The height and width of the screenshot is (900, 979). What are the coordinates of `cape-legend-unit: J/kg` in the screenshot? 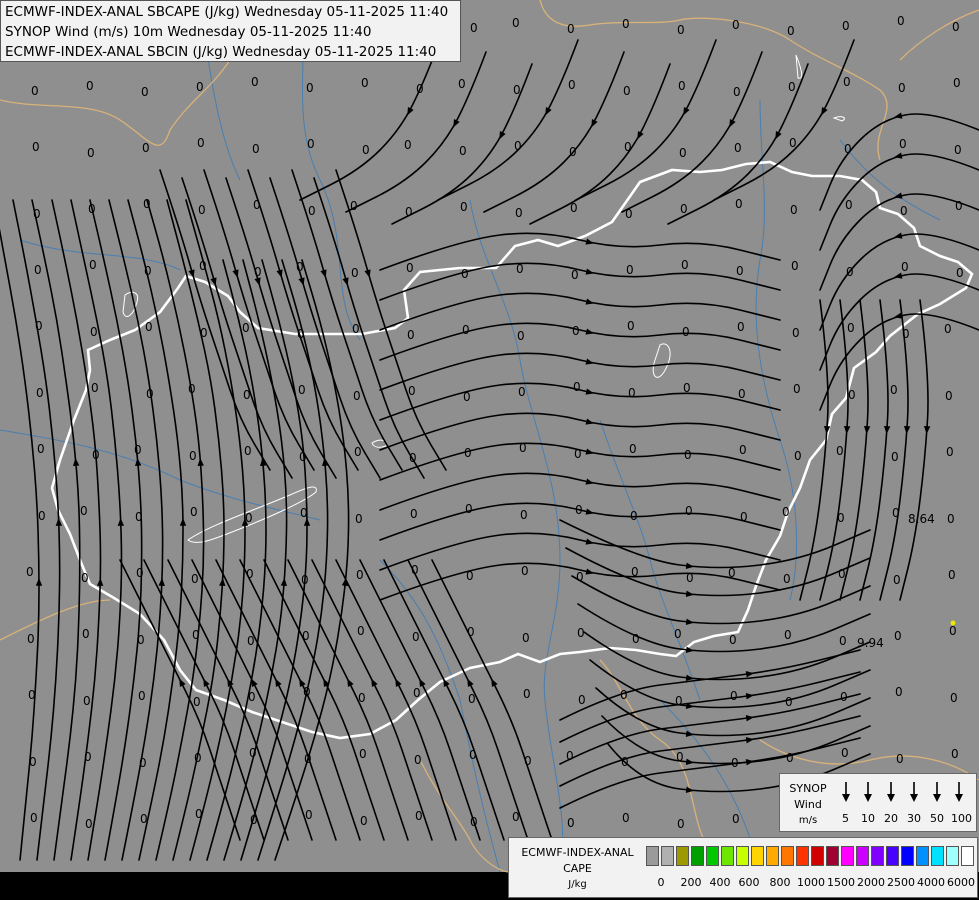 It's located at (577, 884).